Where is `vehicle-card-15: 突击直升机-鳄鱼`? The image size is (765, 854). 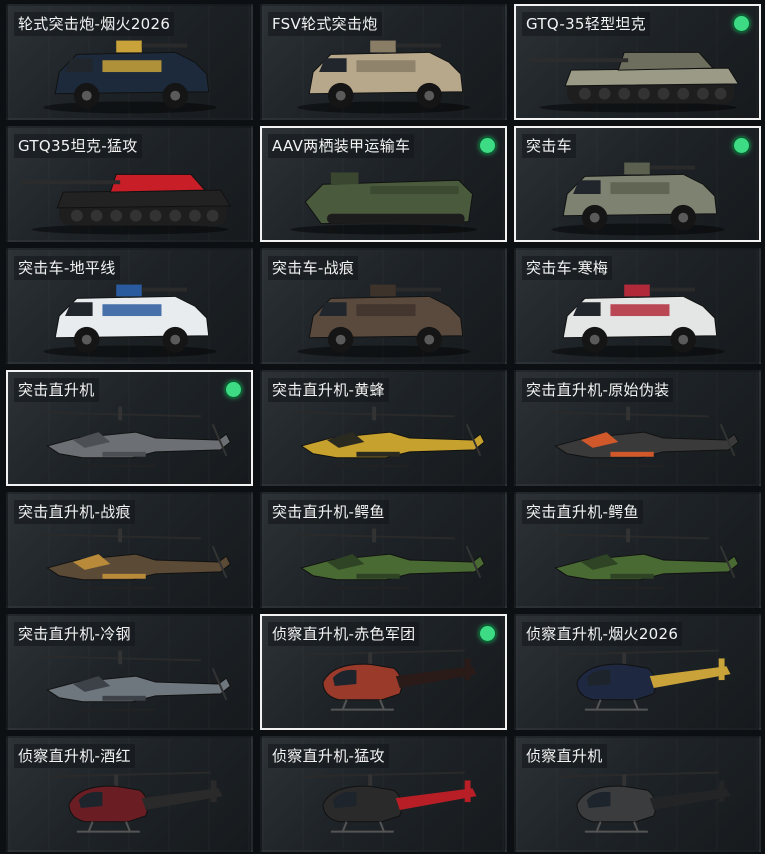 vehicle-card-15: 突击直升机-鳄鱼 is located at coordinates (637, 550).